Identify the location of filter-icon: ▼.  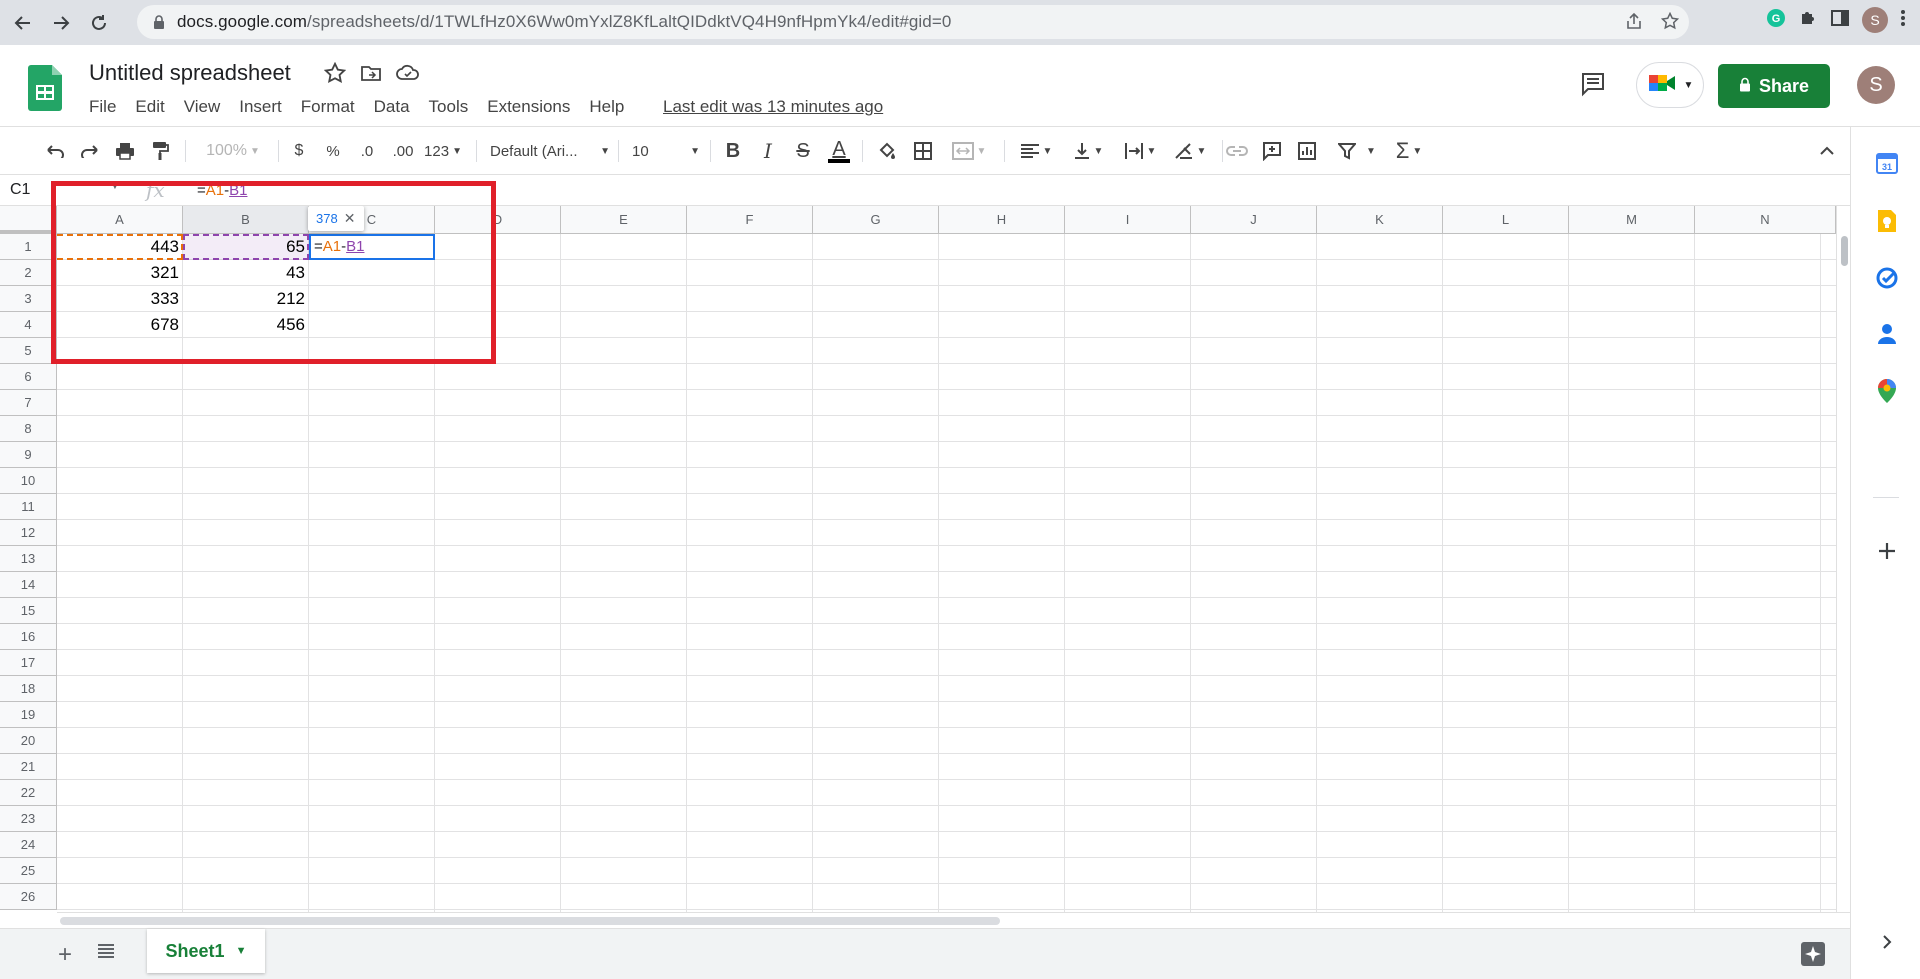
(1357, 151).